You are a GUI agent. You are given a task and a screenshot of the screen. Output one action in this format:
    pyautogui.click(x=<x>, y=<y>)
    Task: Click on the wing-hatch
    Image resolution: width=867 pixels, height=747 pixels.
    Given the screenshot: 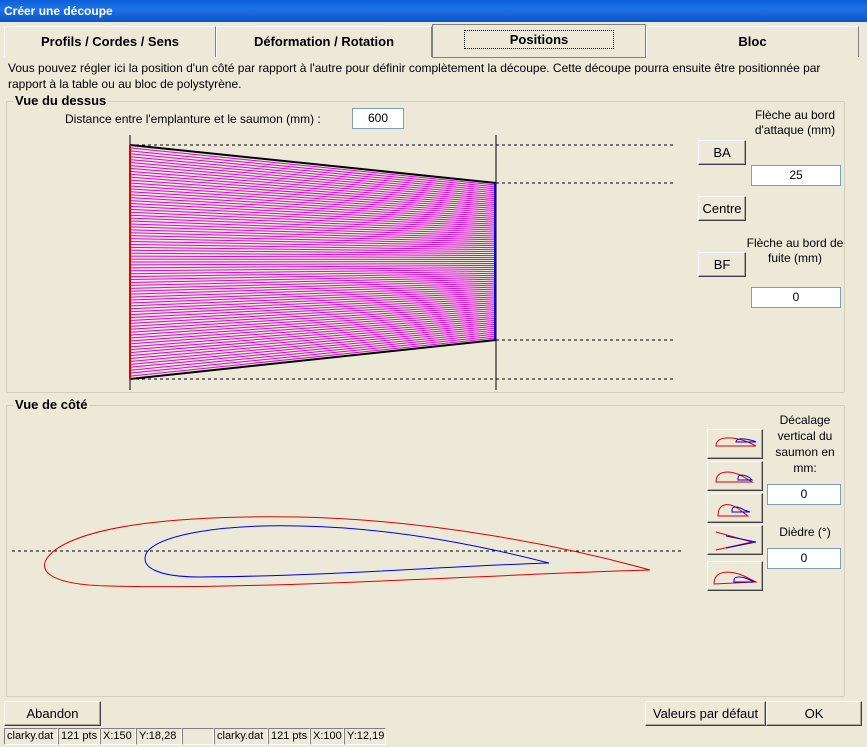 What is the action you would take?
    pyautogui.click(x=313, y=262)
    